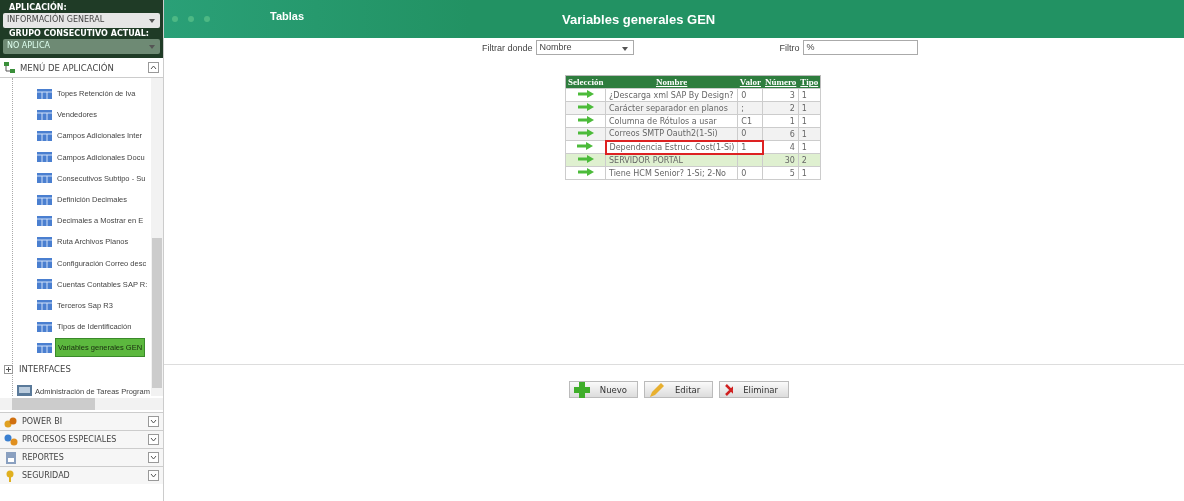 The height and width of the screenshot is (501, 1184). I want to click on filter-field-select: Nombre, so click(584, 47).